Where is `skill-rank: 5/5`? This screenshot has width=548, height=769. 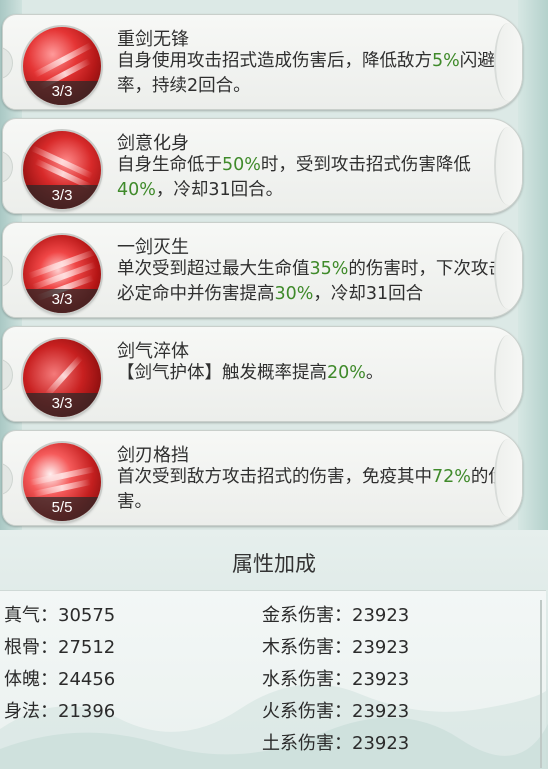
skill-rank: 5/5 is located at coordinates (62, 509).